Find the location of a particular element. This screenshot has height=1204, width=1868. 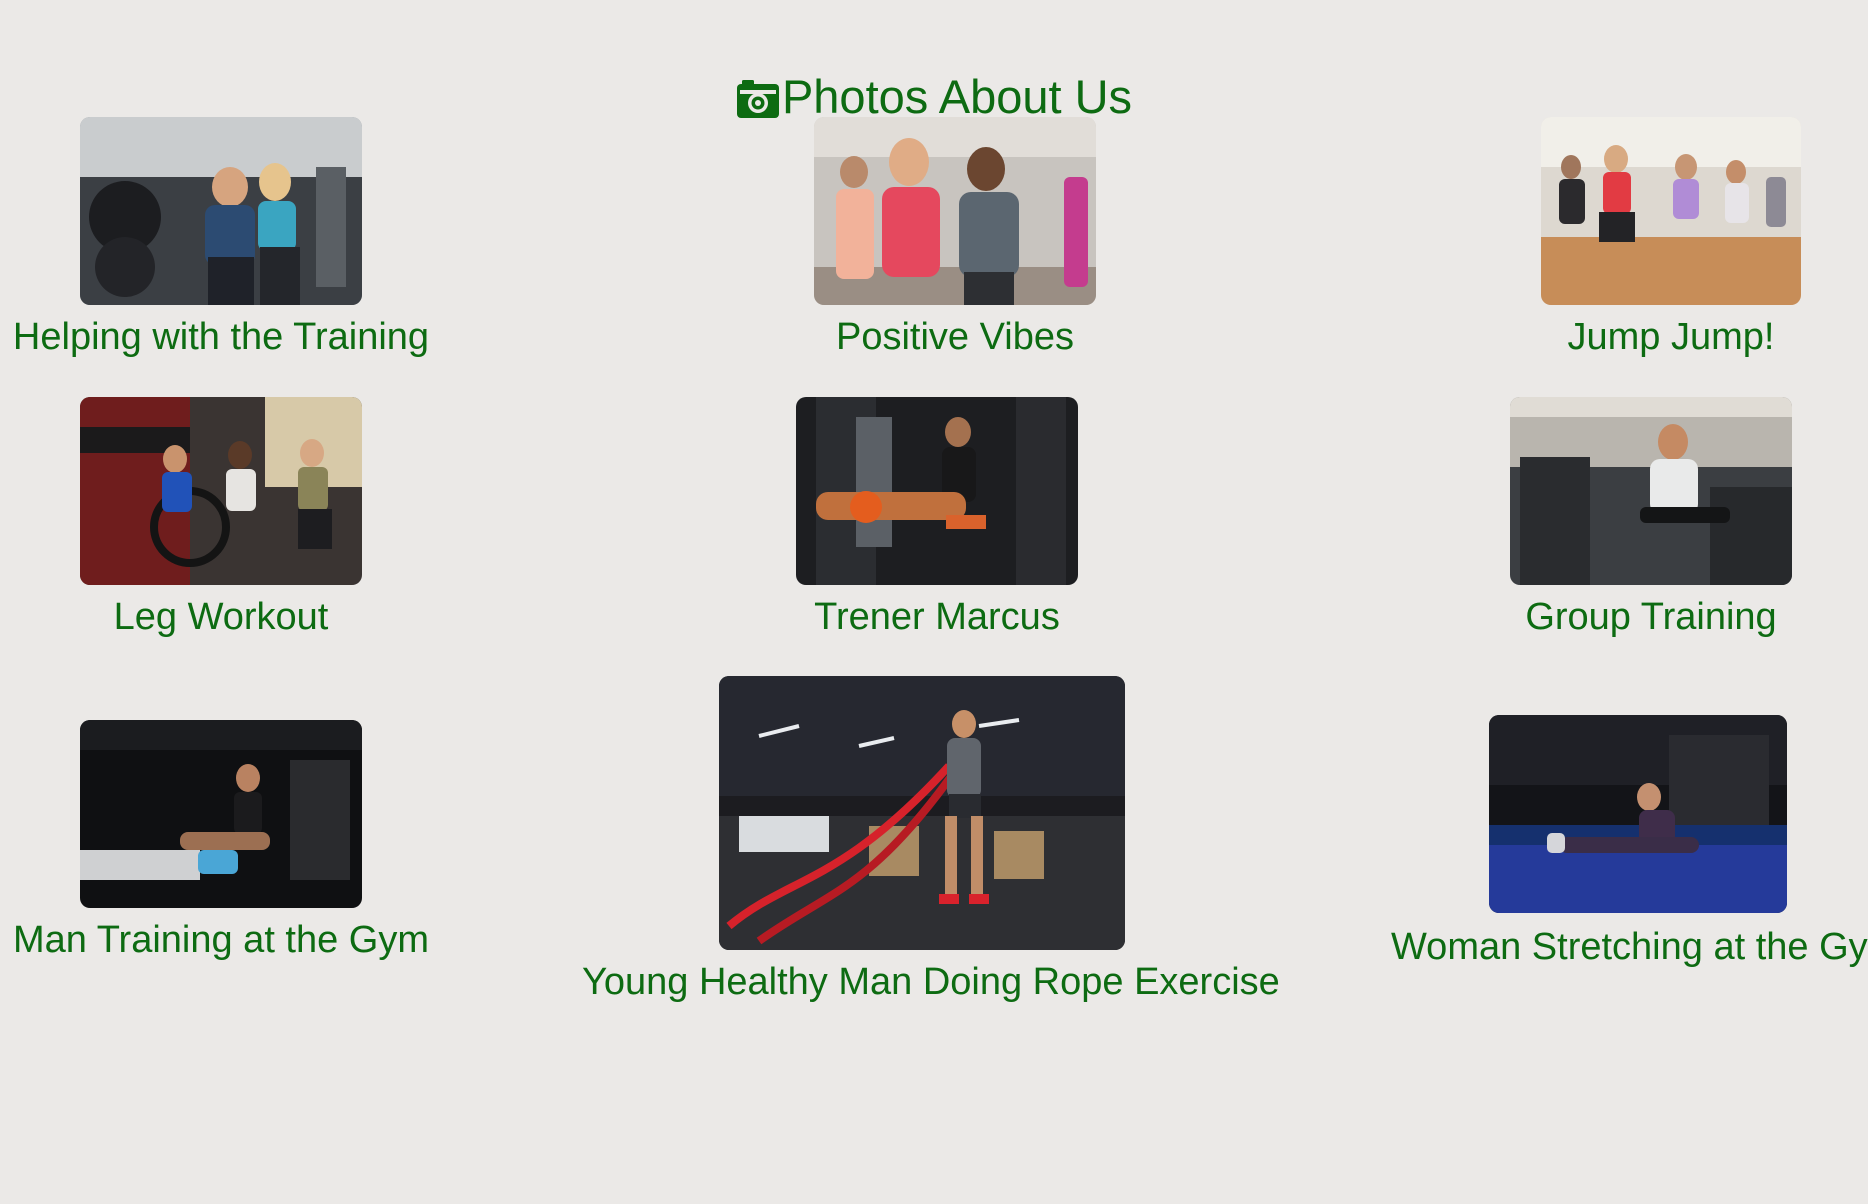

gallery-caption: Trener Marcus is located at coordinates (937, 617).